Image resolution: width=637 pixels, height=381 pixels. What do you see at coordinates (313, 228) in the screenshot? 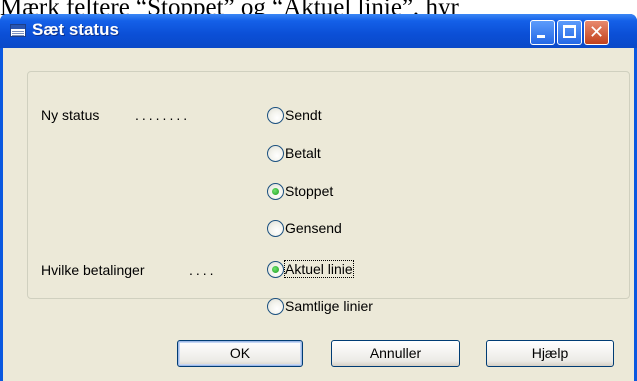
I see `radio-gensend-label: Gensend` at bounding box center [313, 228].